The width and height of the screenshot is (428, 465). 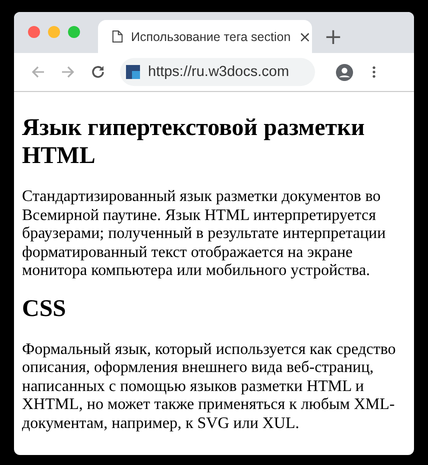 I want to click on close-tab-button: ×, so click(x=305, y=37).